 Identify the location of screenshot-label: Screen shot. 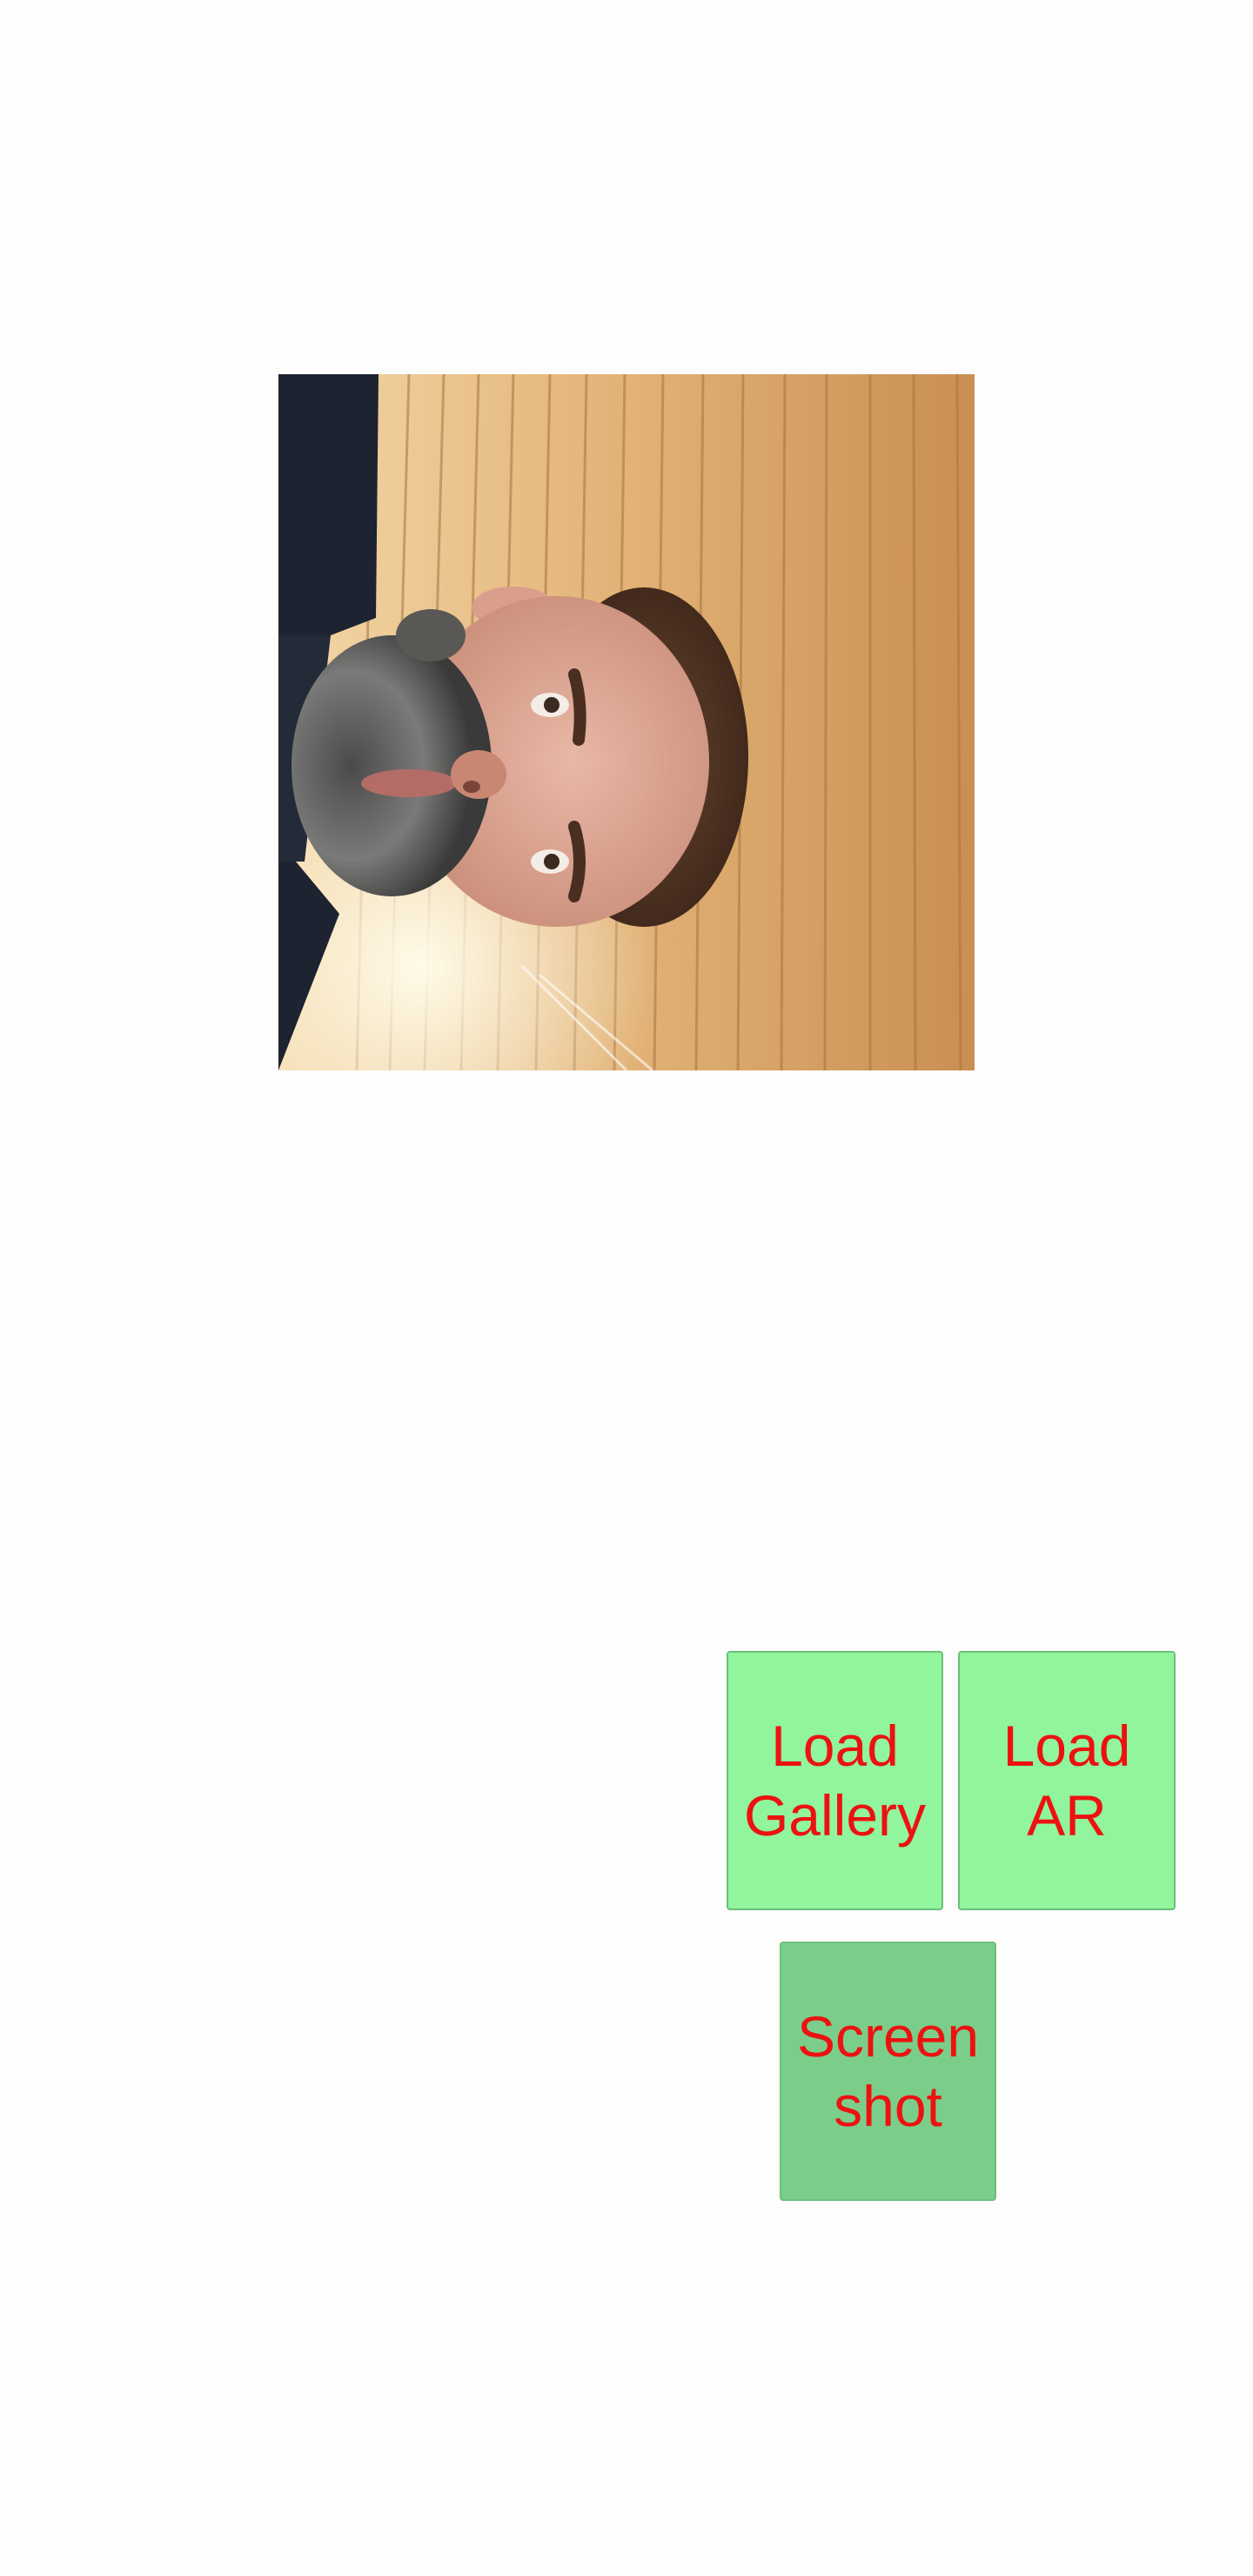
(888, 2071).